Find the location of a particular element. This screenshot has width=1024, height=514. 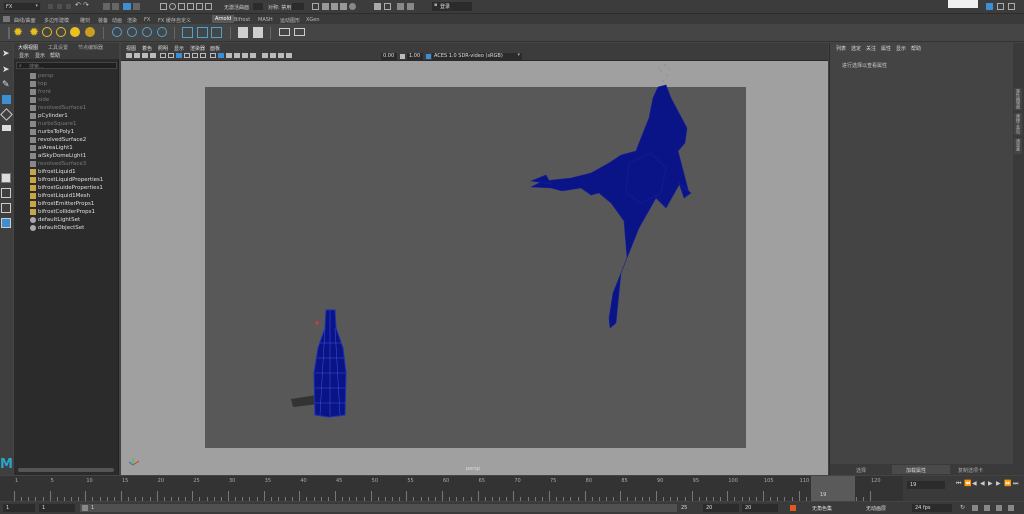

symmetry-dropdown-field is located at coordinates (298, 6).